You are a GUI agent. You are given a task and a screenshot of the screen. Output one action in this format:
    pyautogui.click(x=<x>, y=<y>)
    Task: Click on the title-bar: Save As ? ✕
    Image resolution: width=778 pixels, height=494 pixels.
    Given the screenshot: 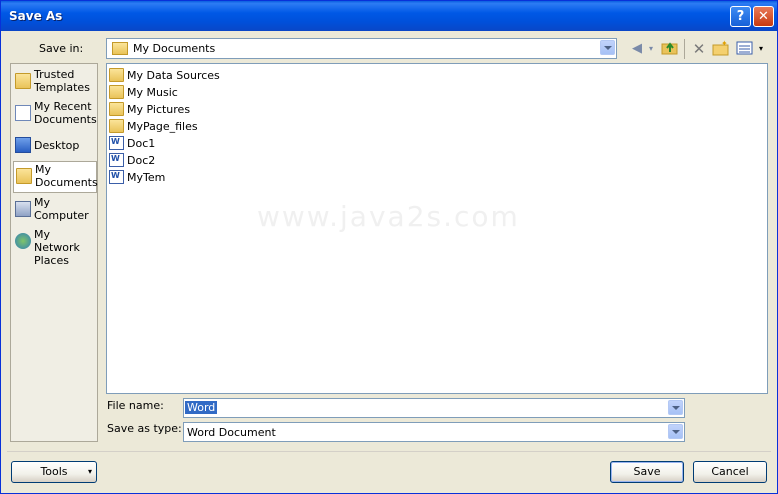 What is the action you would take?
    pyautogui.click(x=389, y=16)
    